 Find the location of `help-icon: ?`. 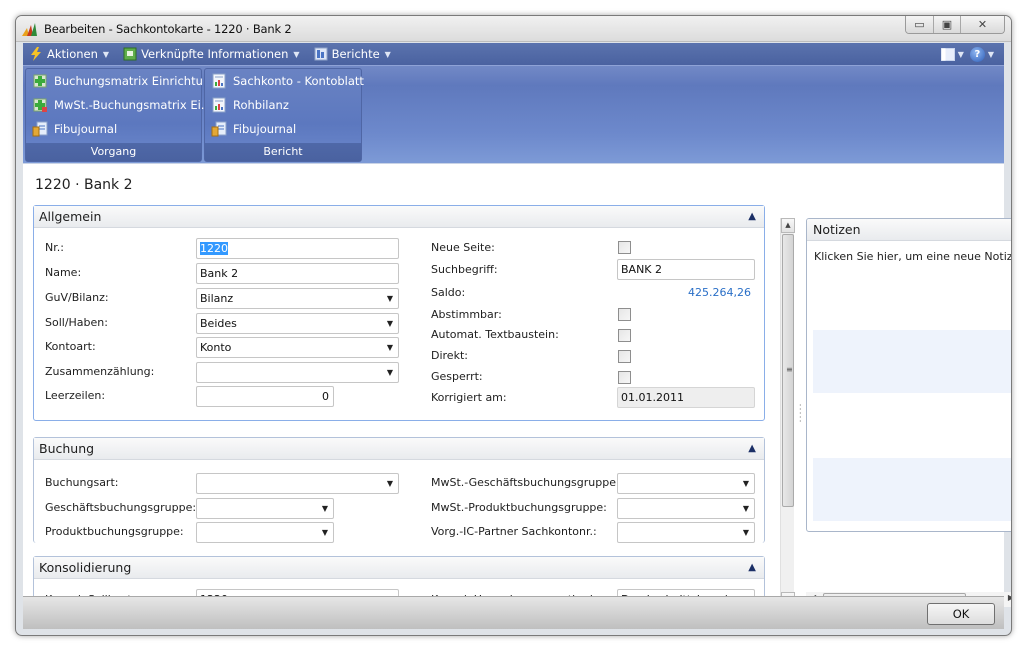

help-icon: ? is located at coordinates (977, 54).